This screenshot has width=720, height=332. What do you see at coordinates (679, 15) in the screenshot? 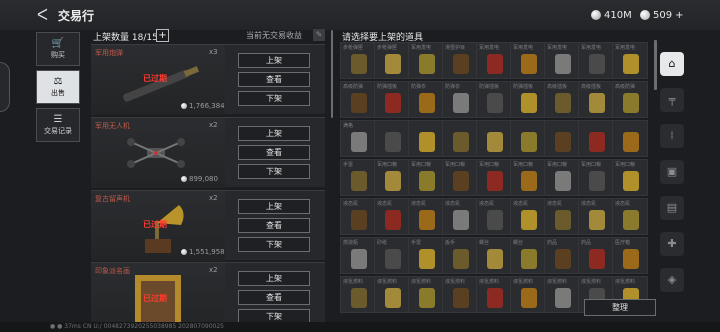
I see `add-currency-icon: +` at bounding box center [679, 15].